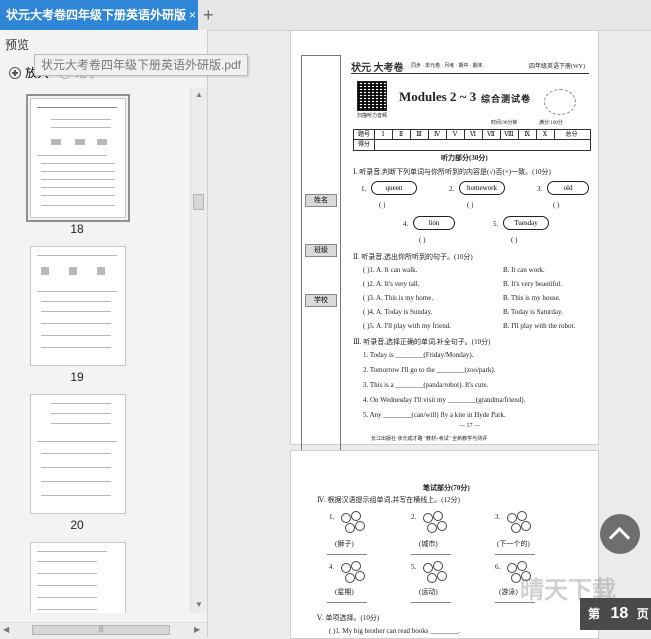  Describe the element at coordinates (447, 66) in the screenshot. I see `header-words: 同步 · 单元卷 · 月考 · 期中 · 期末` at that location.